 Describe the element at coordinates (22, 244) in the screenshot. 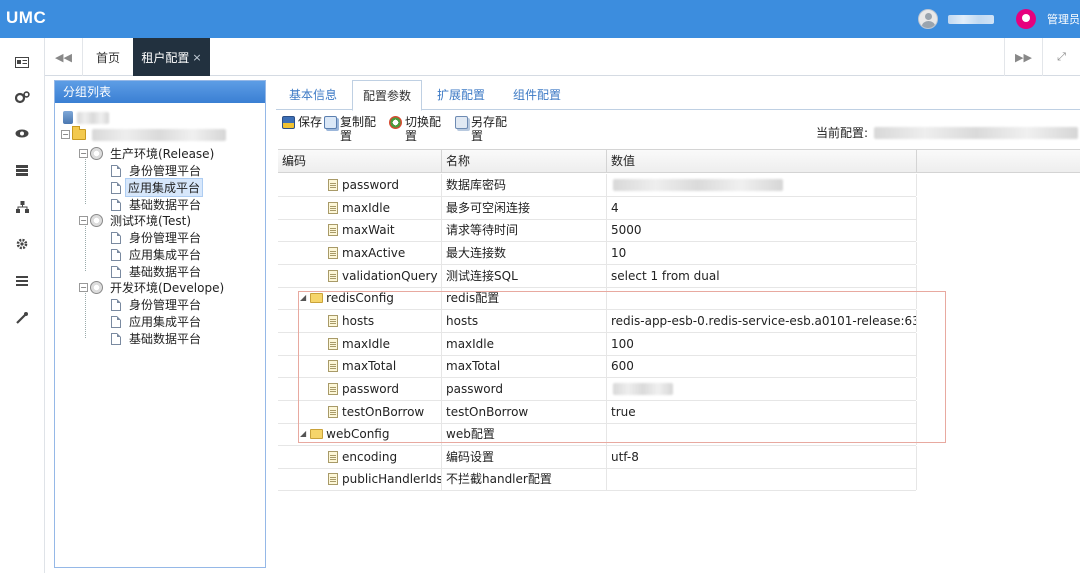

I see `gear-icon` at that location.